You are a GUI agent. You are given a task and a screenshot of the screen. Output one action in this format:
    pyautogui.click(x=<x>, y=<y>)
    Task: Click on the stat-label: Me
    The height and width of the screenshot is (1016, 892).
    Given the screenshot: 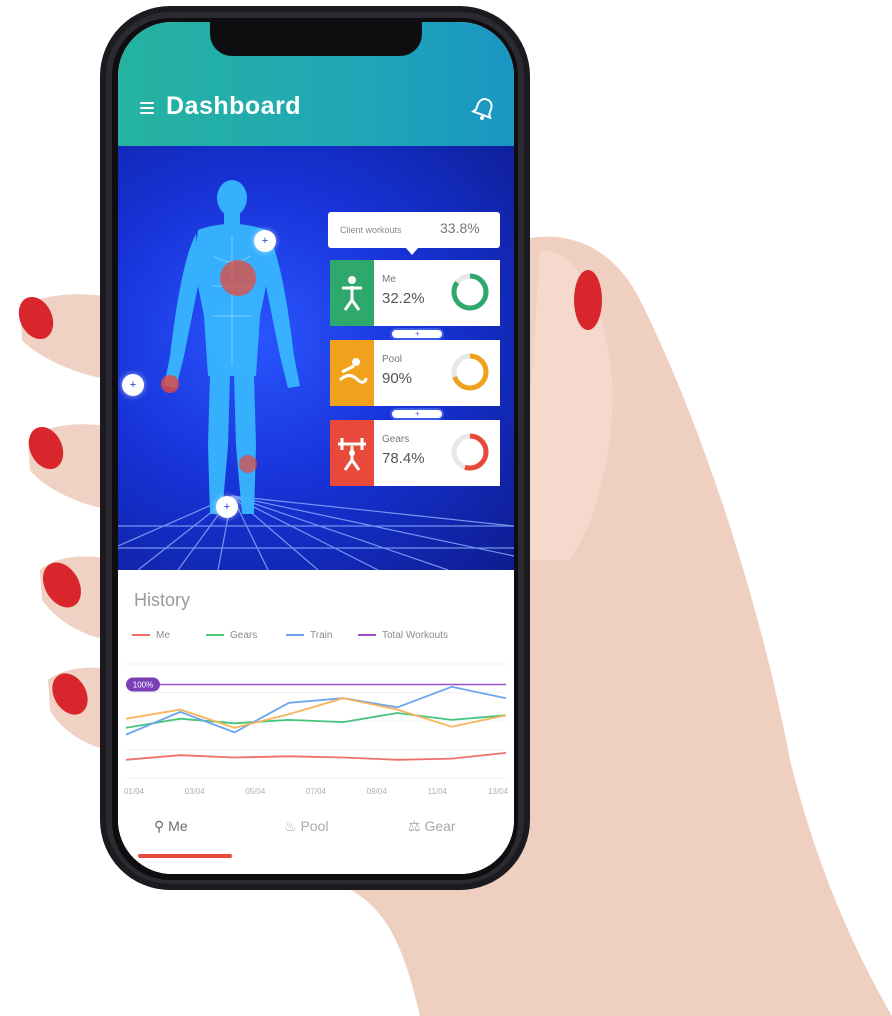 What is the action you would take?
    pyautogui.click(x=389, y=279)
    